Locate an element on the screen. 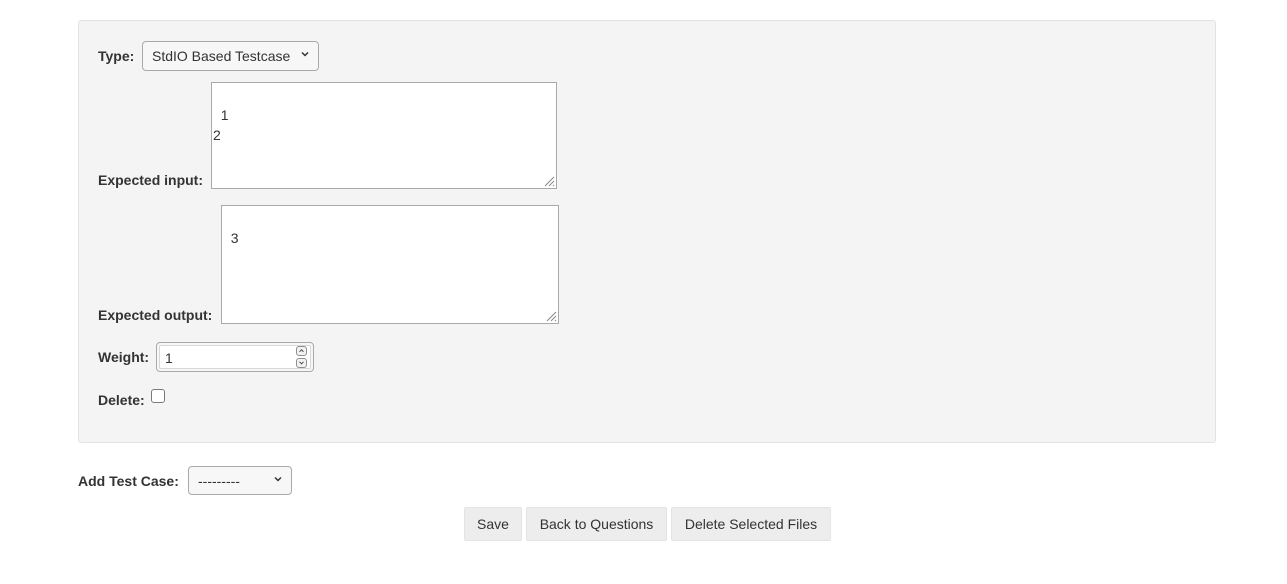 The image size is (1287, 584). save-button: Save is located at coordinates (493, 524).